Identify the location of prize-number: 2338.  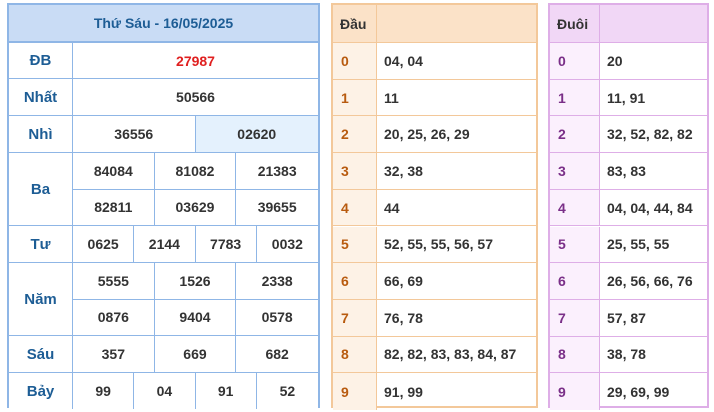
(277, 281).